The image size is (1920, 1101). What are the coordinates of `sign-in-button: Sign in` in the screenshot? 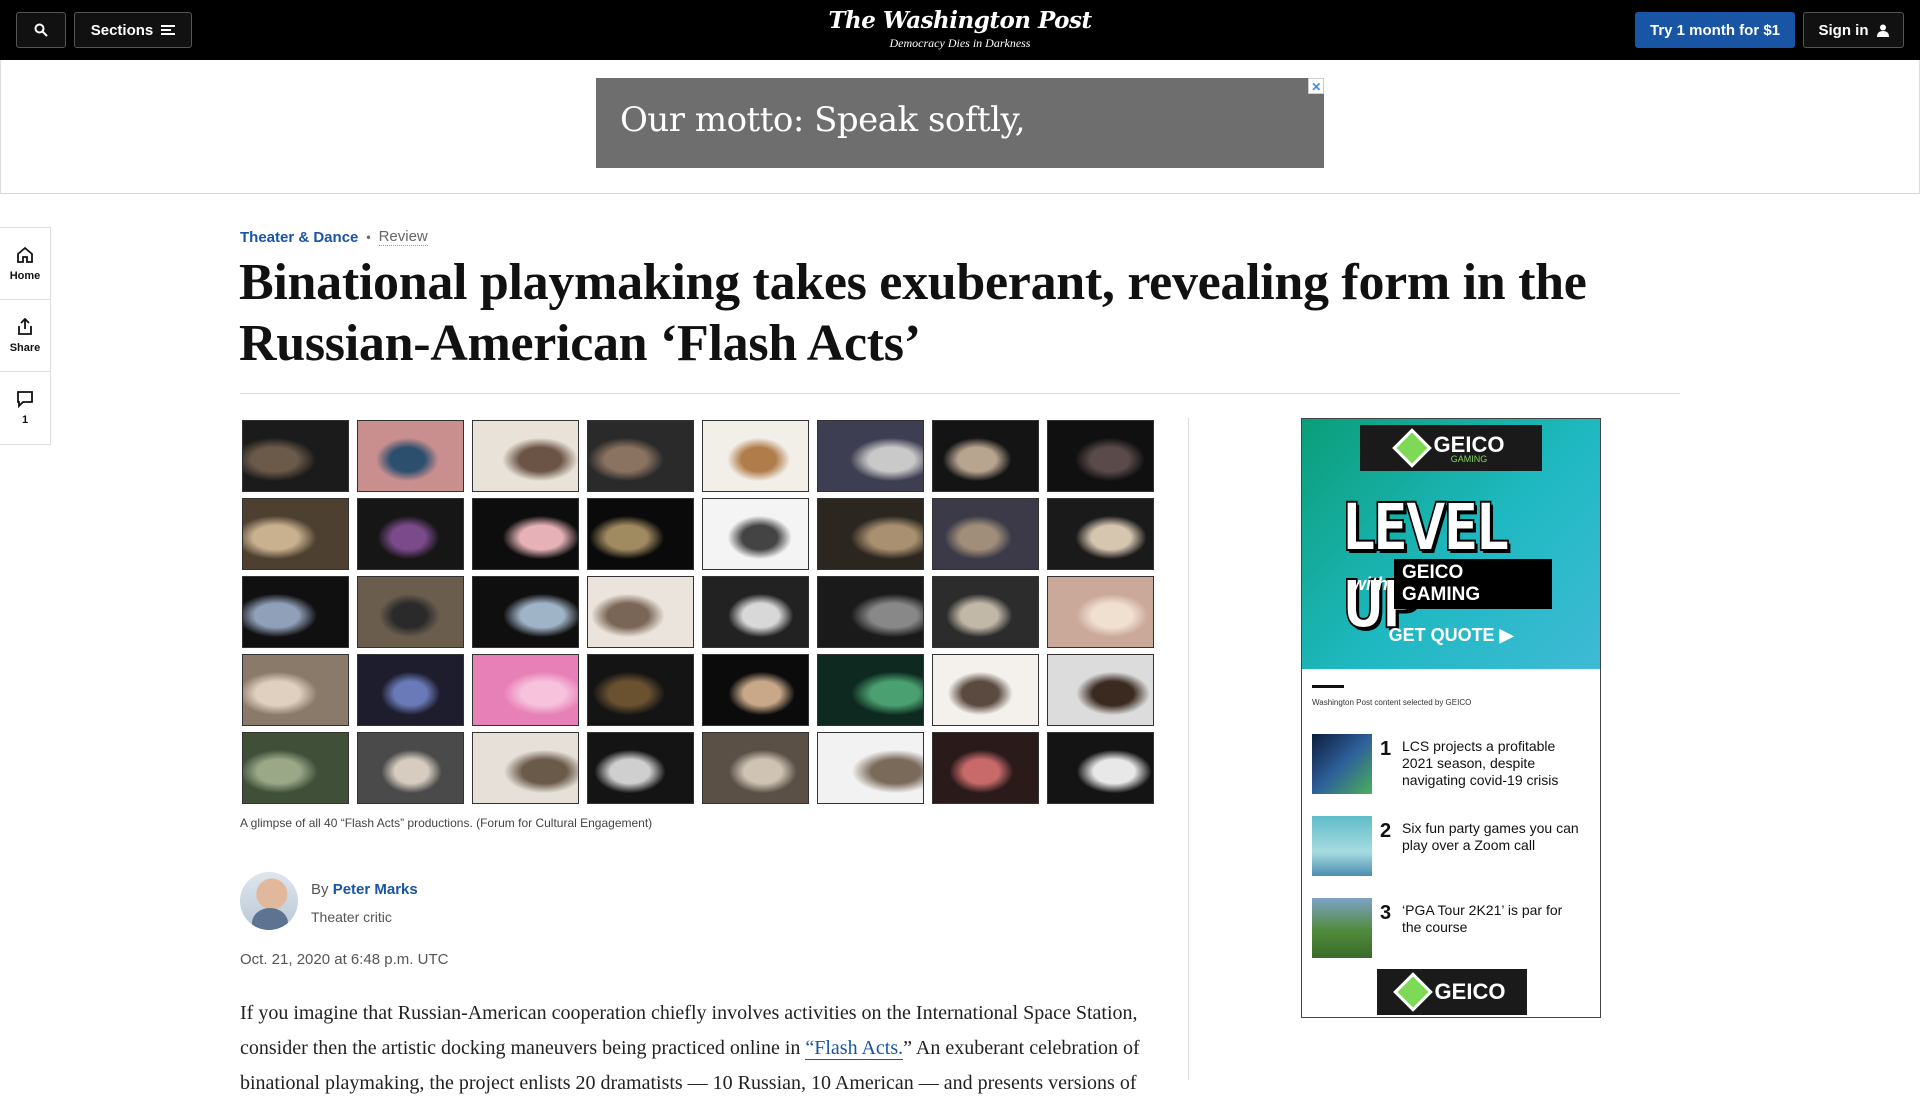 It's located at (1853, 30).